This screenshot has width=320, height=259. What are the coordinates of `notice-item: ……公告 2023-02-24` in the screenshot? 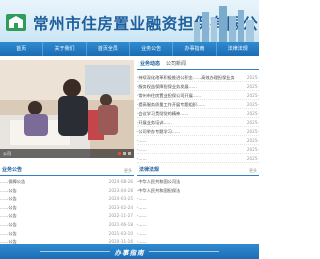 It's located at (67, 208).